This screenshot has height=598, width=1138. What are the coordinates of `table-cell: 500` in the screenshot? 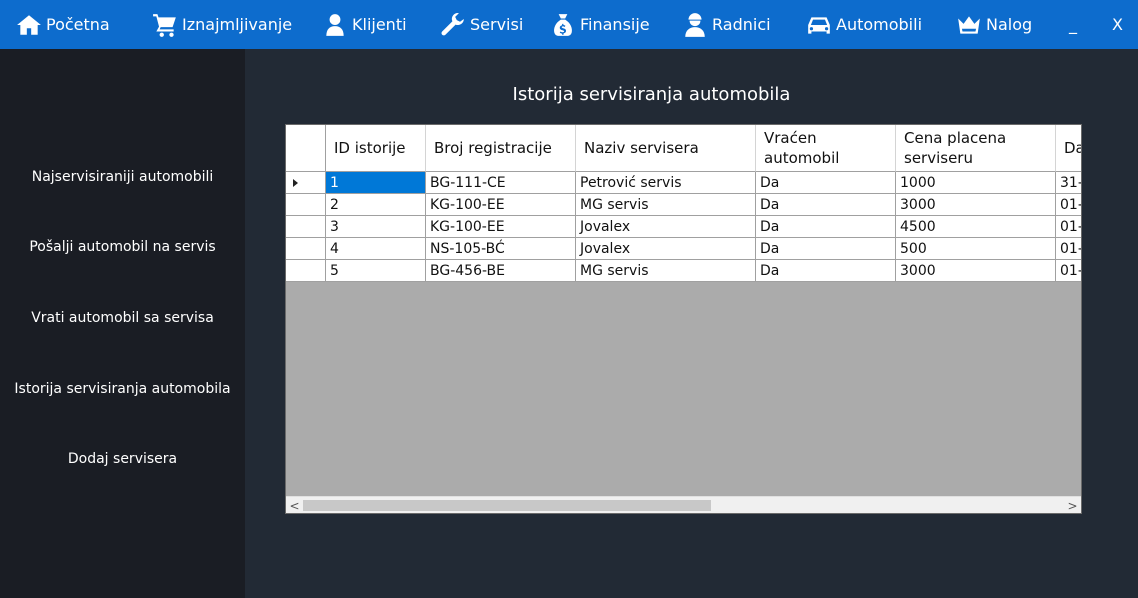 It's located at (976, 249).